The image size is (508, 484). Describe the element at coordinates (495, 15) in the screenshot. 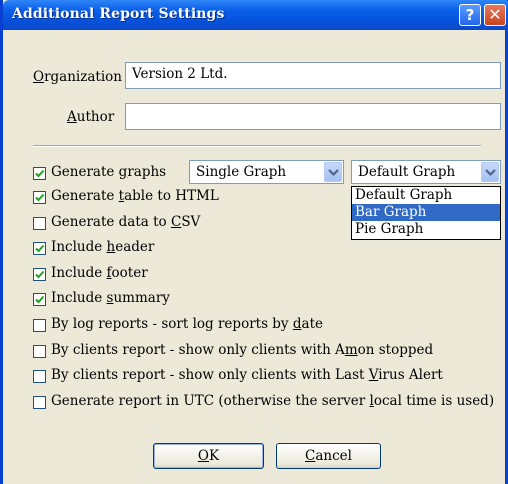

I see `close-icon: ✕` at that location.